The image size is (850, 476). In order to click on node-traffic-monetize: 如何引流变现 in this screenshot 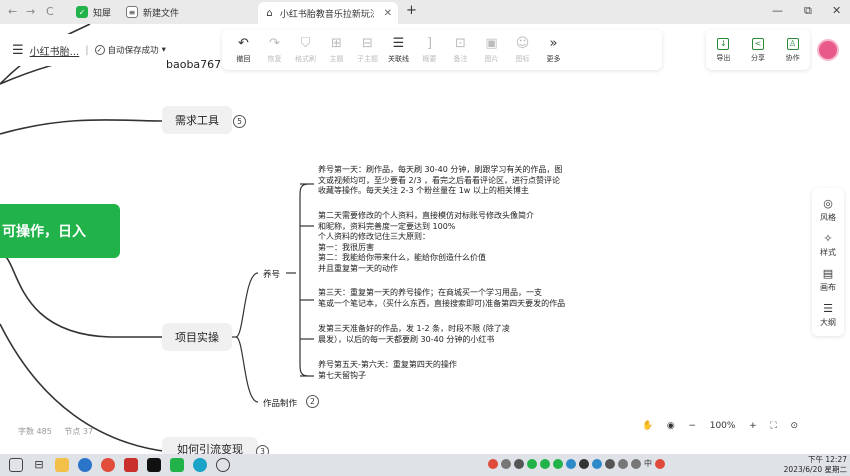, I will do `click(210, 445)`.